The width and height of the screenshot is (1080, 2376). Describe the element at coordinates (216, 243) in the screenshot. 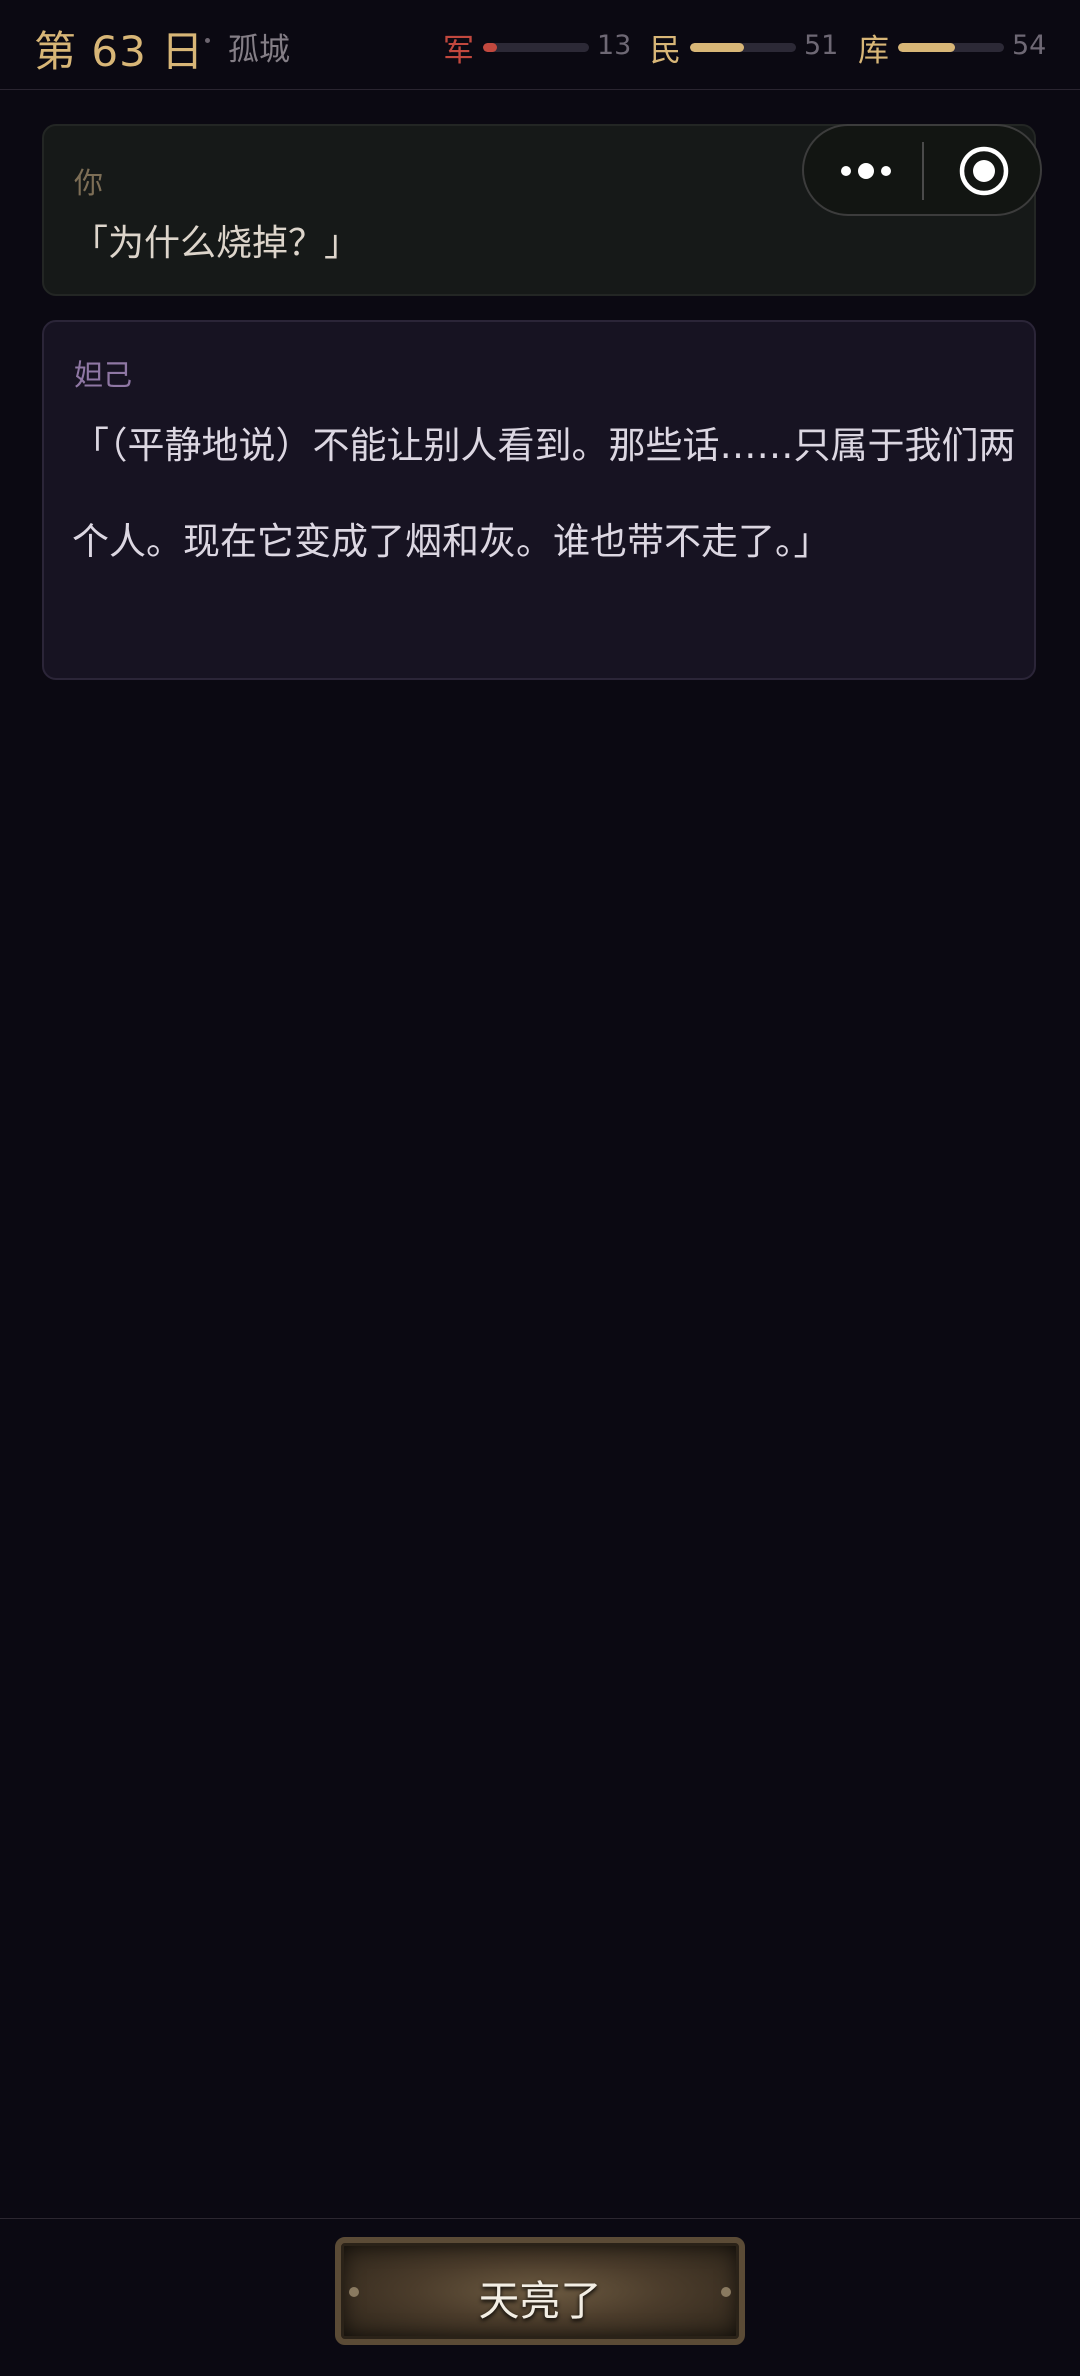

I see `dialogue-text: 「为什么烧掉？」` at that location.